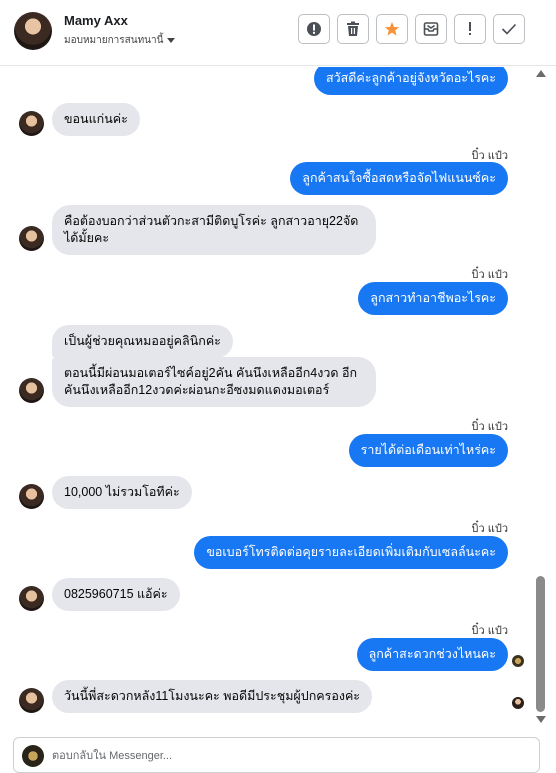  What do you see at coordinates (33, 31) in the screenshot?
I see `contact-avatar` at bounding box center [33, 31].